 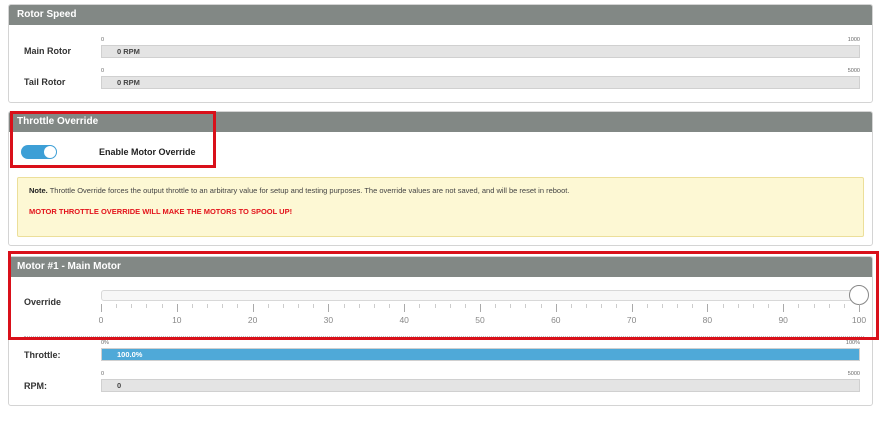 What do you see at coordinates (480, 82) in the screenshot?
I see `tail-rotor-bar: 0 RPM` at bounding box center [480, 82].